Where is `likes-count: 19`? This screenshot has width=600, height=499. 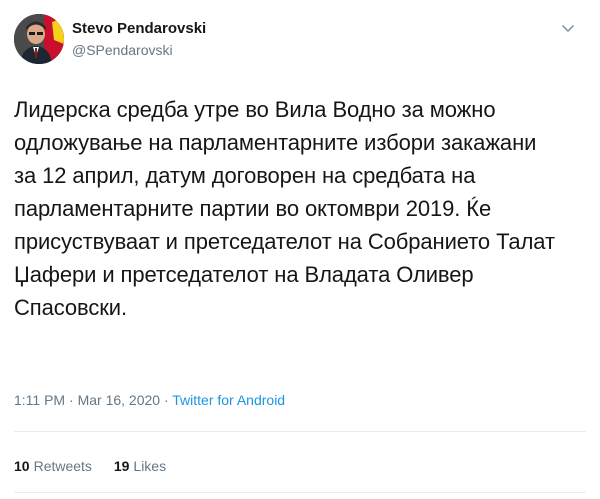 likes-count: 19 is located at coordinates (121, 466).